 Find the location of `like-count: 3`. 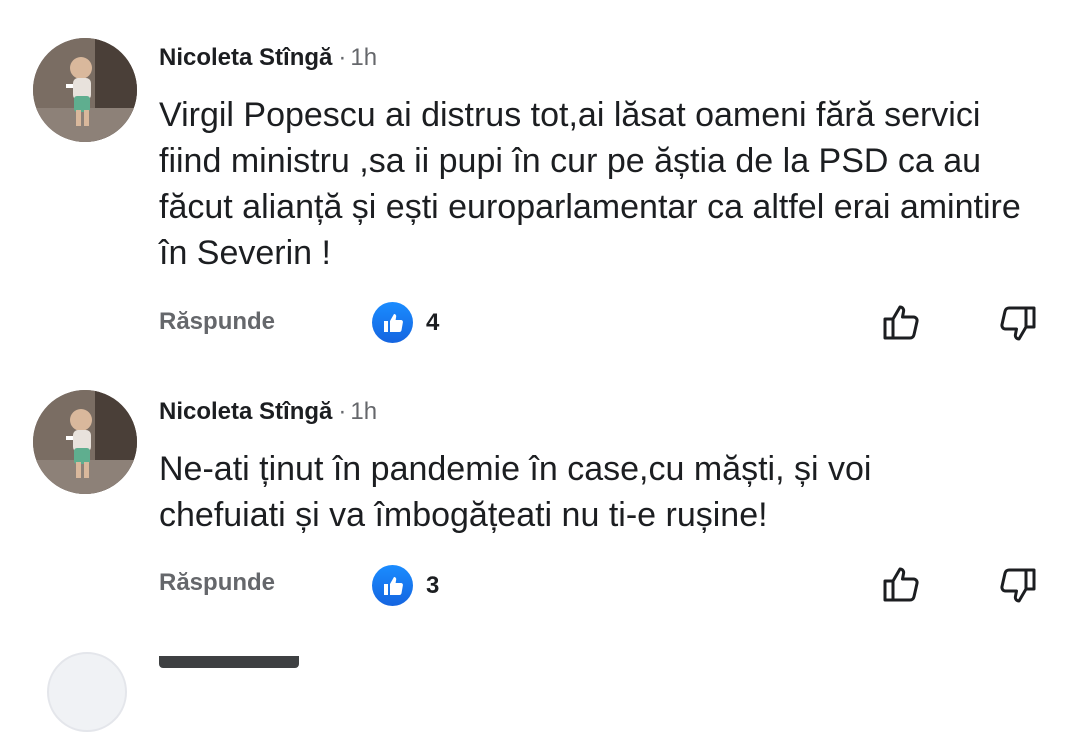

like-count: 3 is located at coordinates (433, 585).